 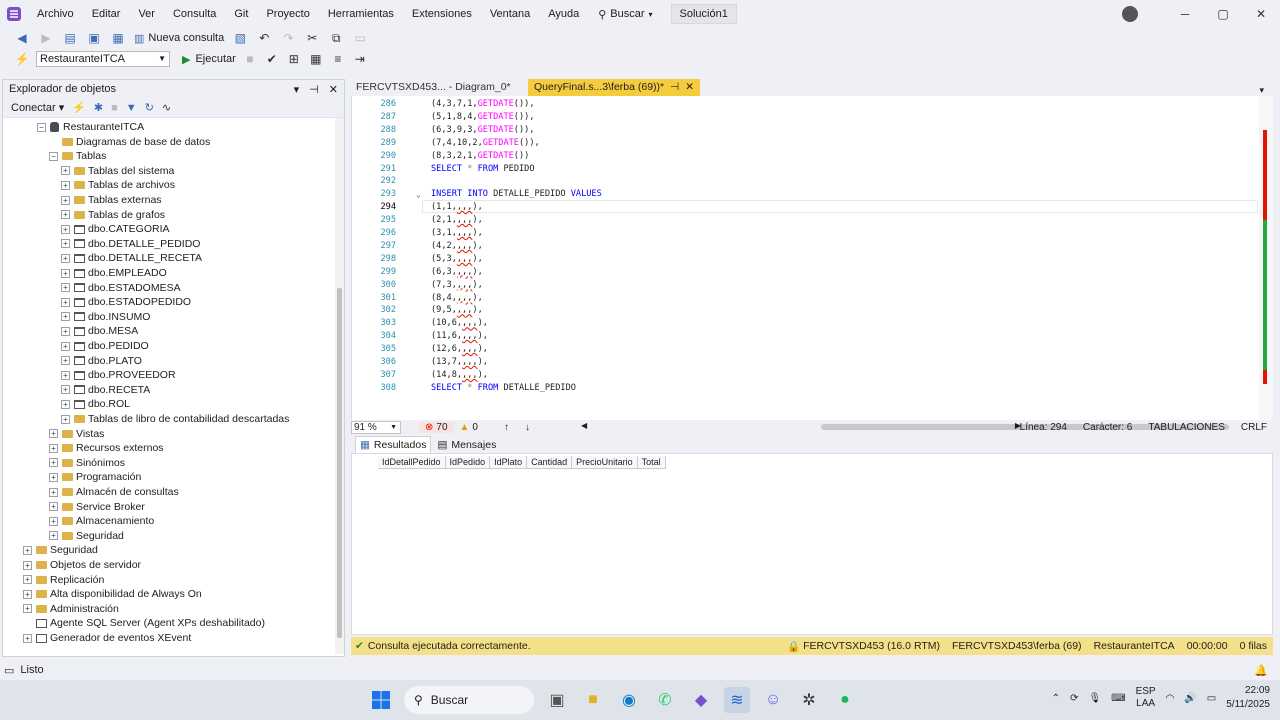 What do you see at coordinates (112, 594) in the screenshot?
I see `tree-node: + Alta disponibilidad de Always On` at bounding box center [112, 594].